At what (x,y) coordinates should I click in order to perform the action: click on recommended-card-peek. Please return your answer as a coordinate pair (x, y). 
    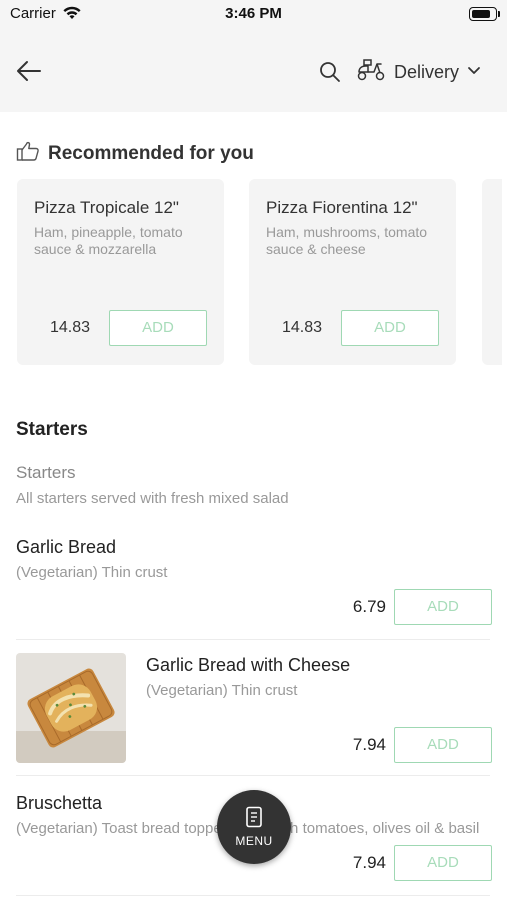
    Looking at the image, I should click on (492, 272).